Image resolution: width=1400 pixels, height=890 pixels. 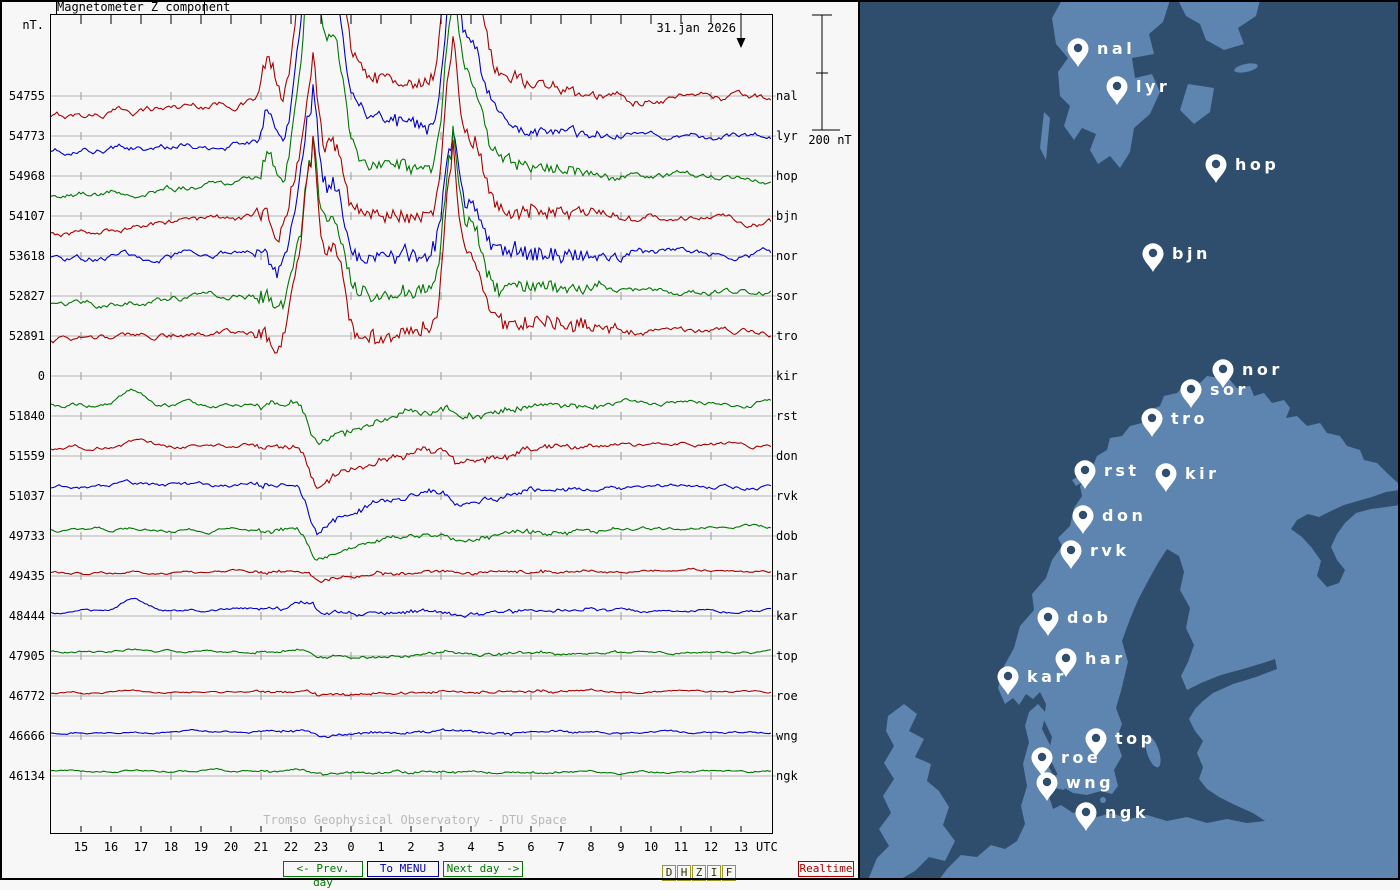 I want to click on scalebar-label: 200 nT, so click(x=830, y=140).